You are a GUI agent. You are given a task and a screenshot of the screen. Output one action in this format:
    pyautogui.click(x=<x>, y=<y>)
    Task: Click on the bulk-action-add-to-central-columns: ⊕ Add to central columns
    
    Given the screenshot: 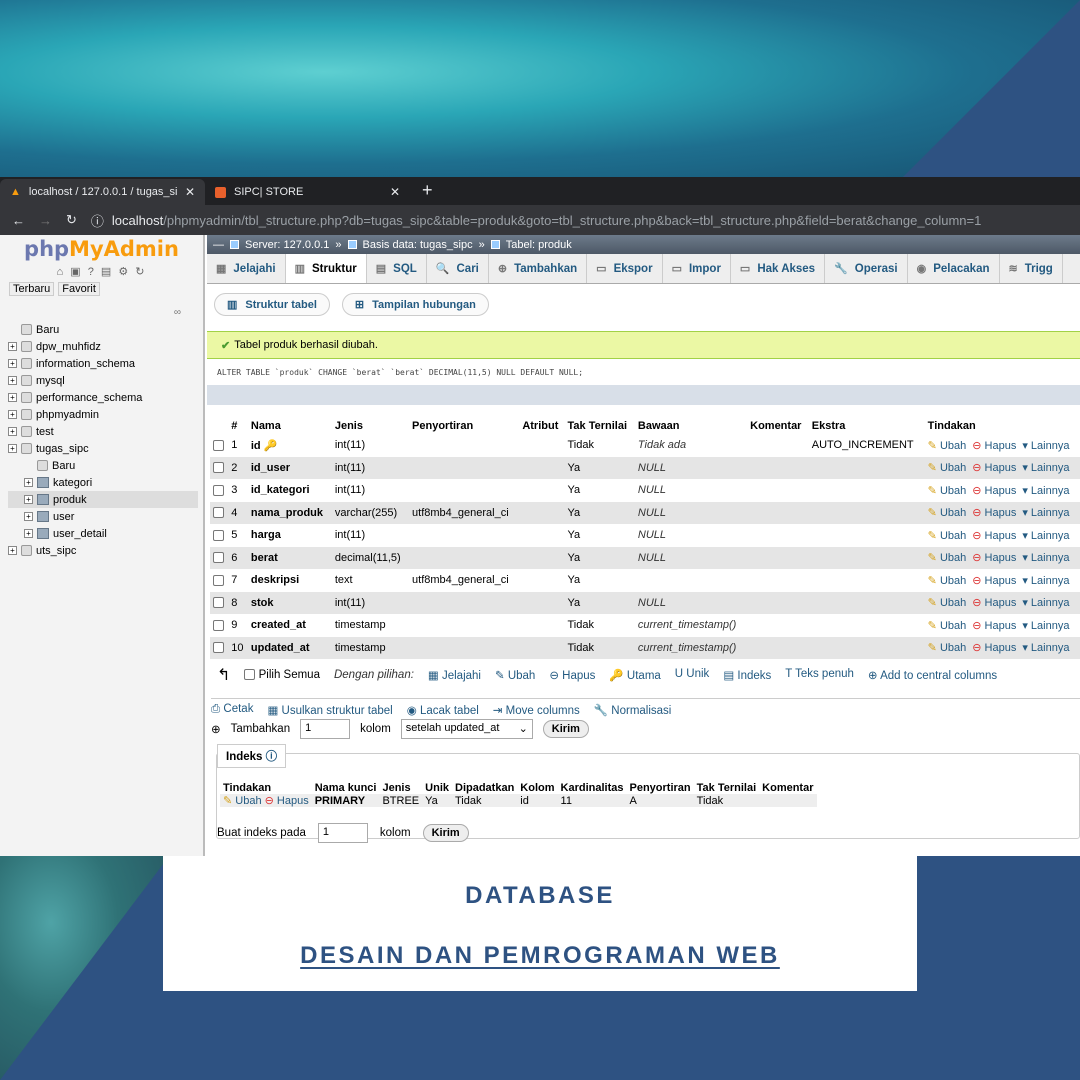 What is the action you would take?
    pyautogui.click(x=932, y=675)
    